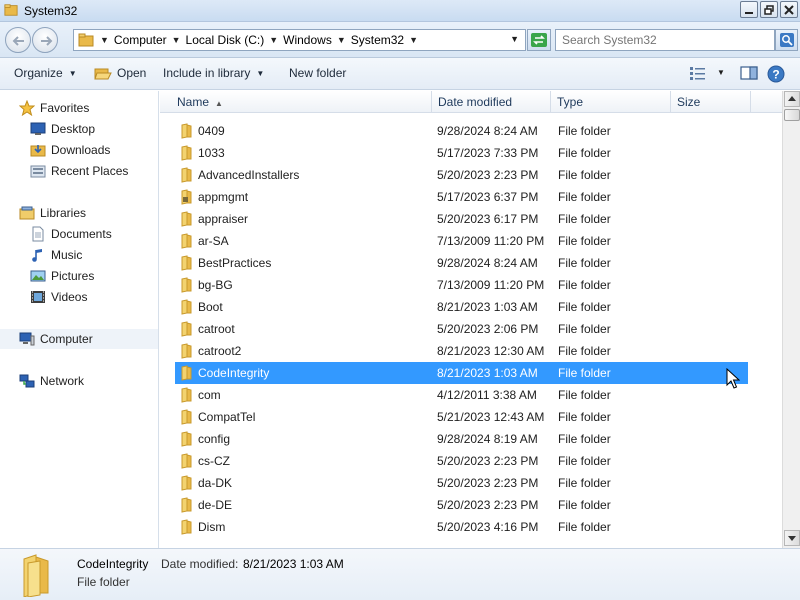 This screenshot has width=800, height=600. What do you see at coordinates (487, 395) in the screenshot?
I see `file-date-modified: 4/12/2011 3:38 AM` at bounding box center [487, 395].